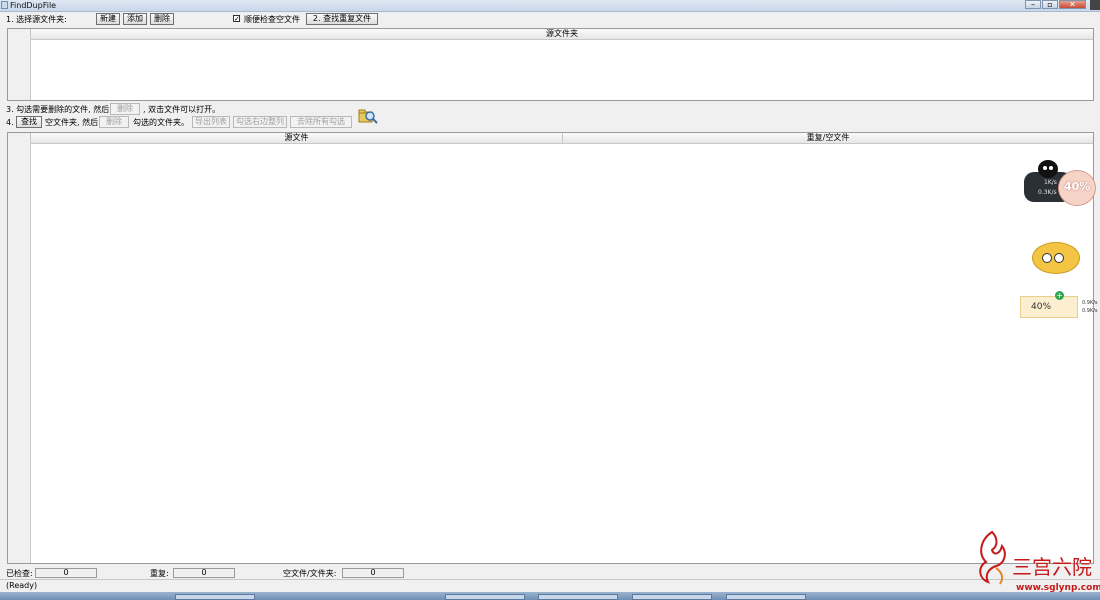 The width and height of the screenshot is (1100, 600). What do you see at coordinates (342, 19) in the screenshot?
I see `find-duplicates-button: 2. 查找重复文件` at bounding box center [342, 19].